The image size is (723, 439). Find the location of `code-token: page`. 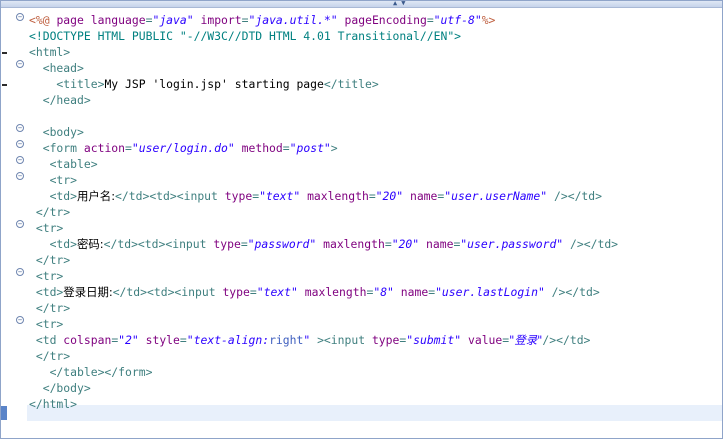

code-token: page is located at coordinates (73, 20).